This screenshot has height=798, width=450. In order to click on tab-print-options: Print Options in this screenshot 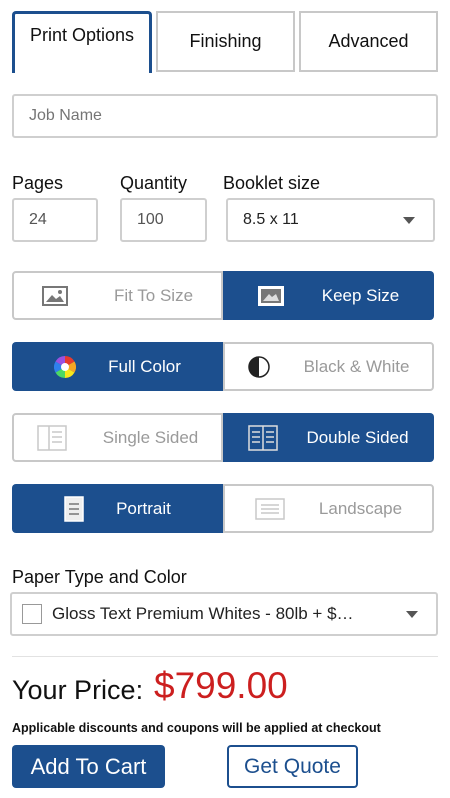, I will do `click(82, 41)`.